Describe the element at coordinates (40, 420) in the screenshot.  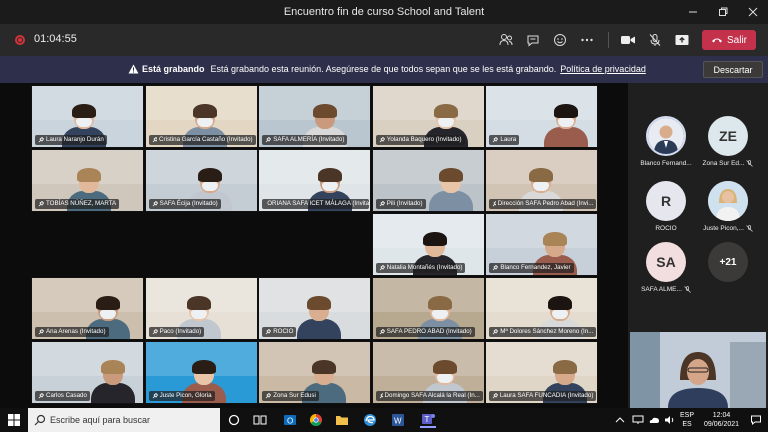
I see `search-icon` at that location.